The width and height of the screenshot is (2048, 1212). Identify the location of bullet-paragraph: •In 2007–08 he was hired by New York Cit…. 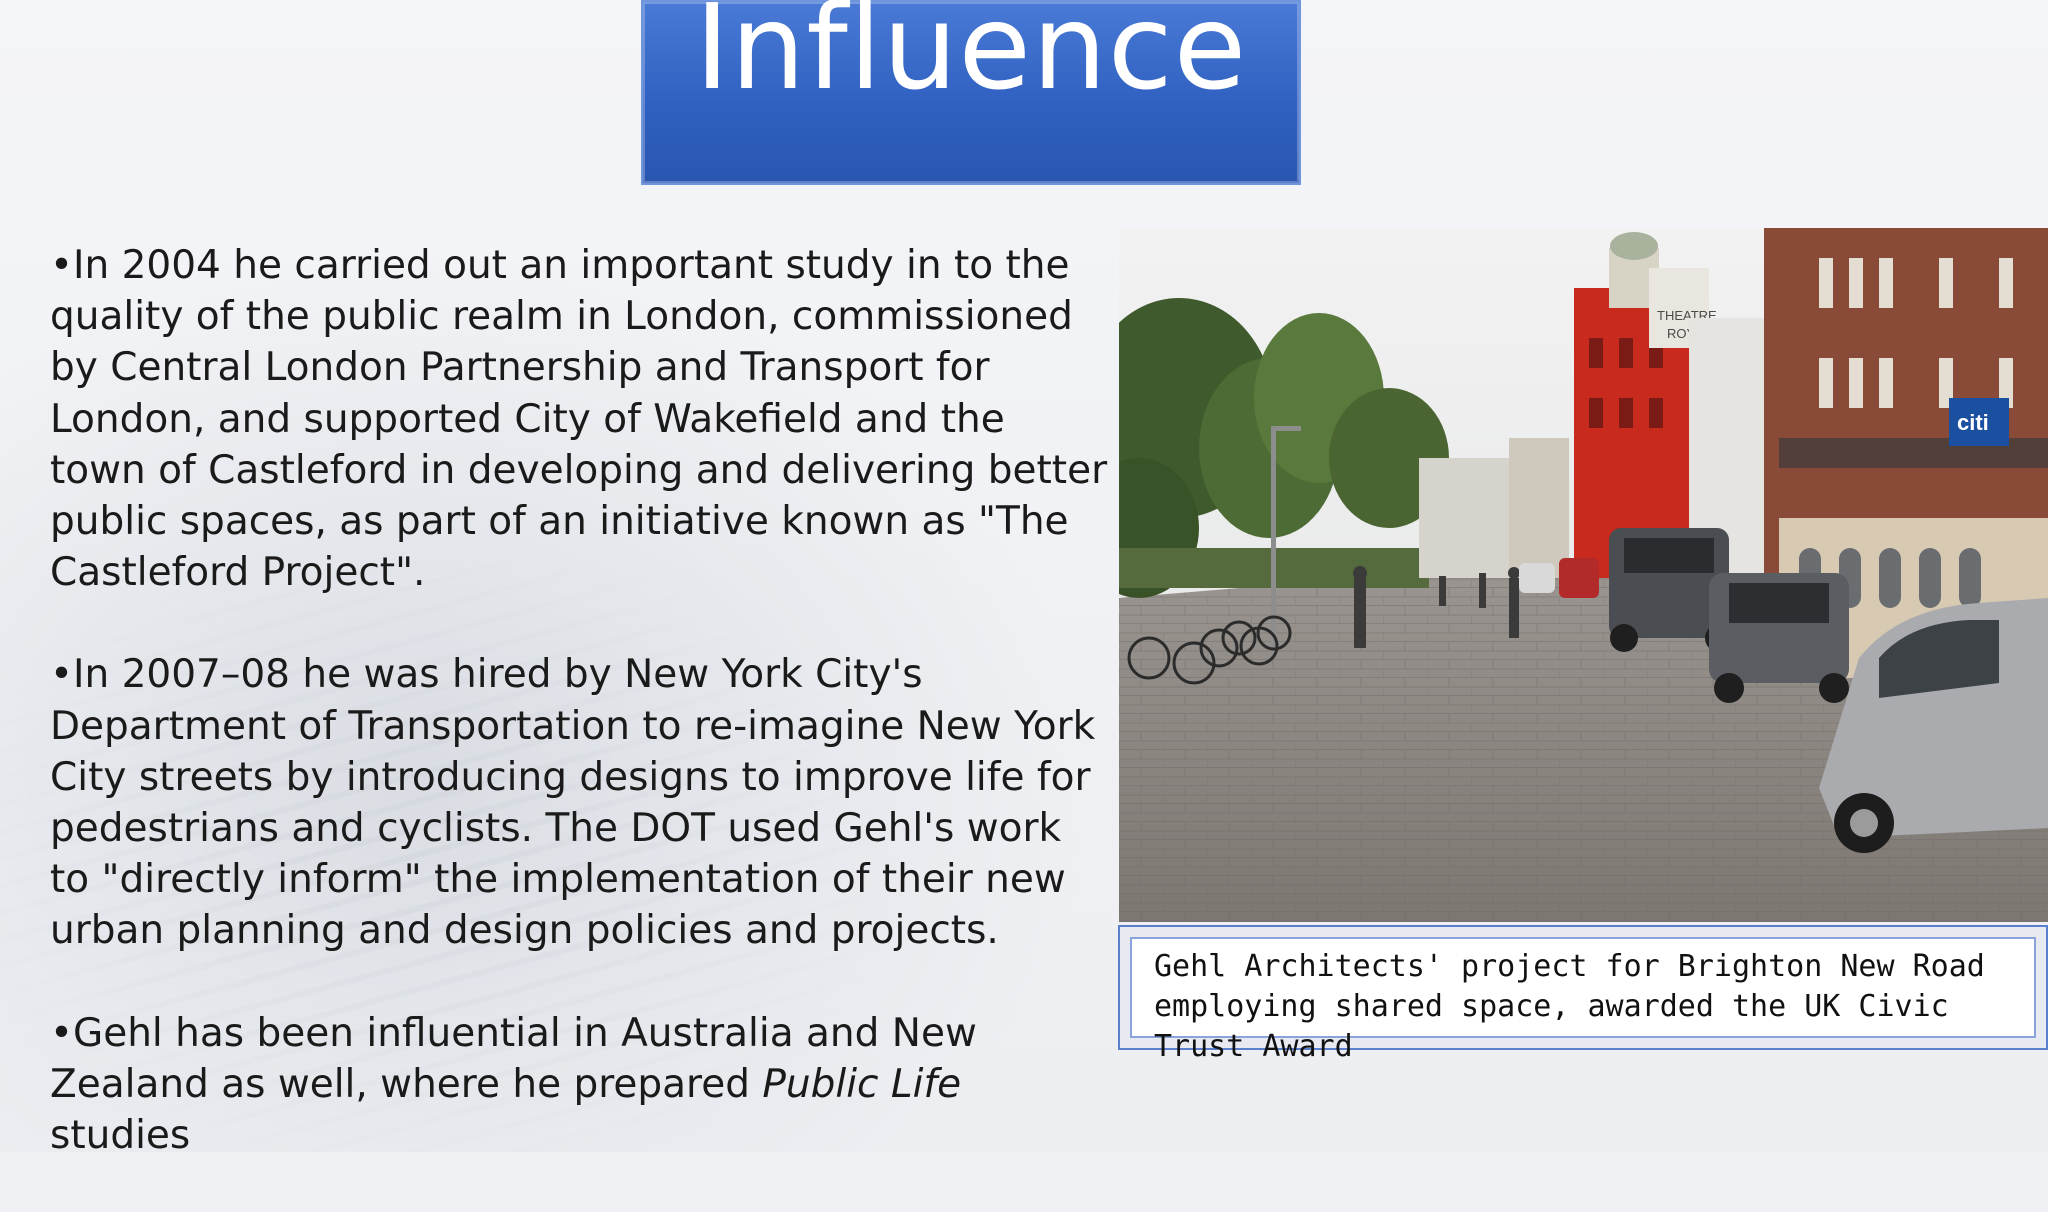
(573, 803).